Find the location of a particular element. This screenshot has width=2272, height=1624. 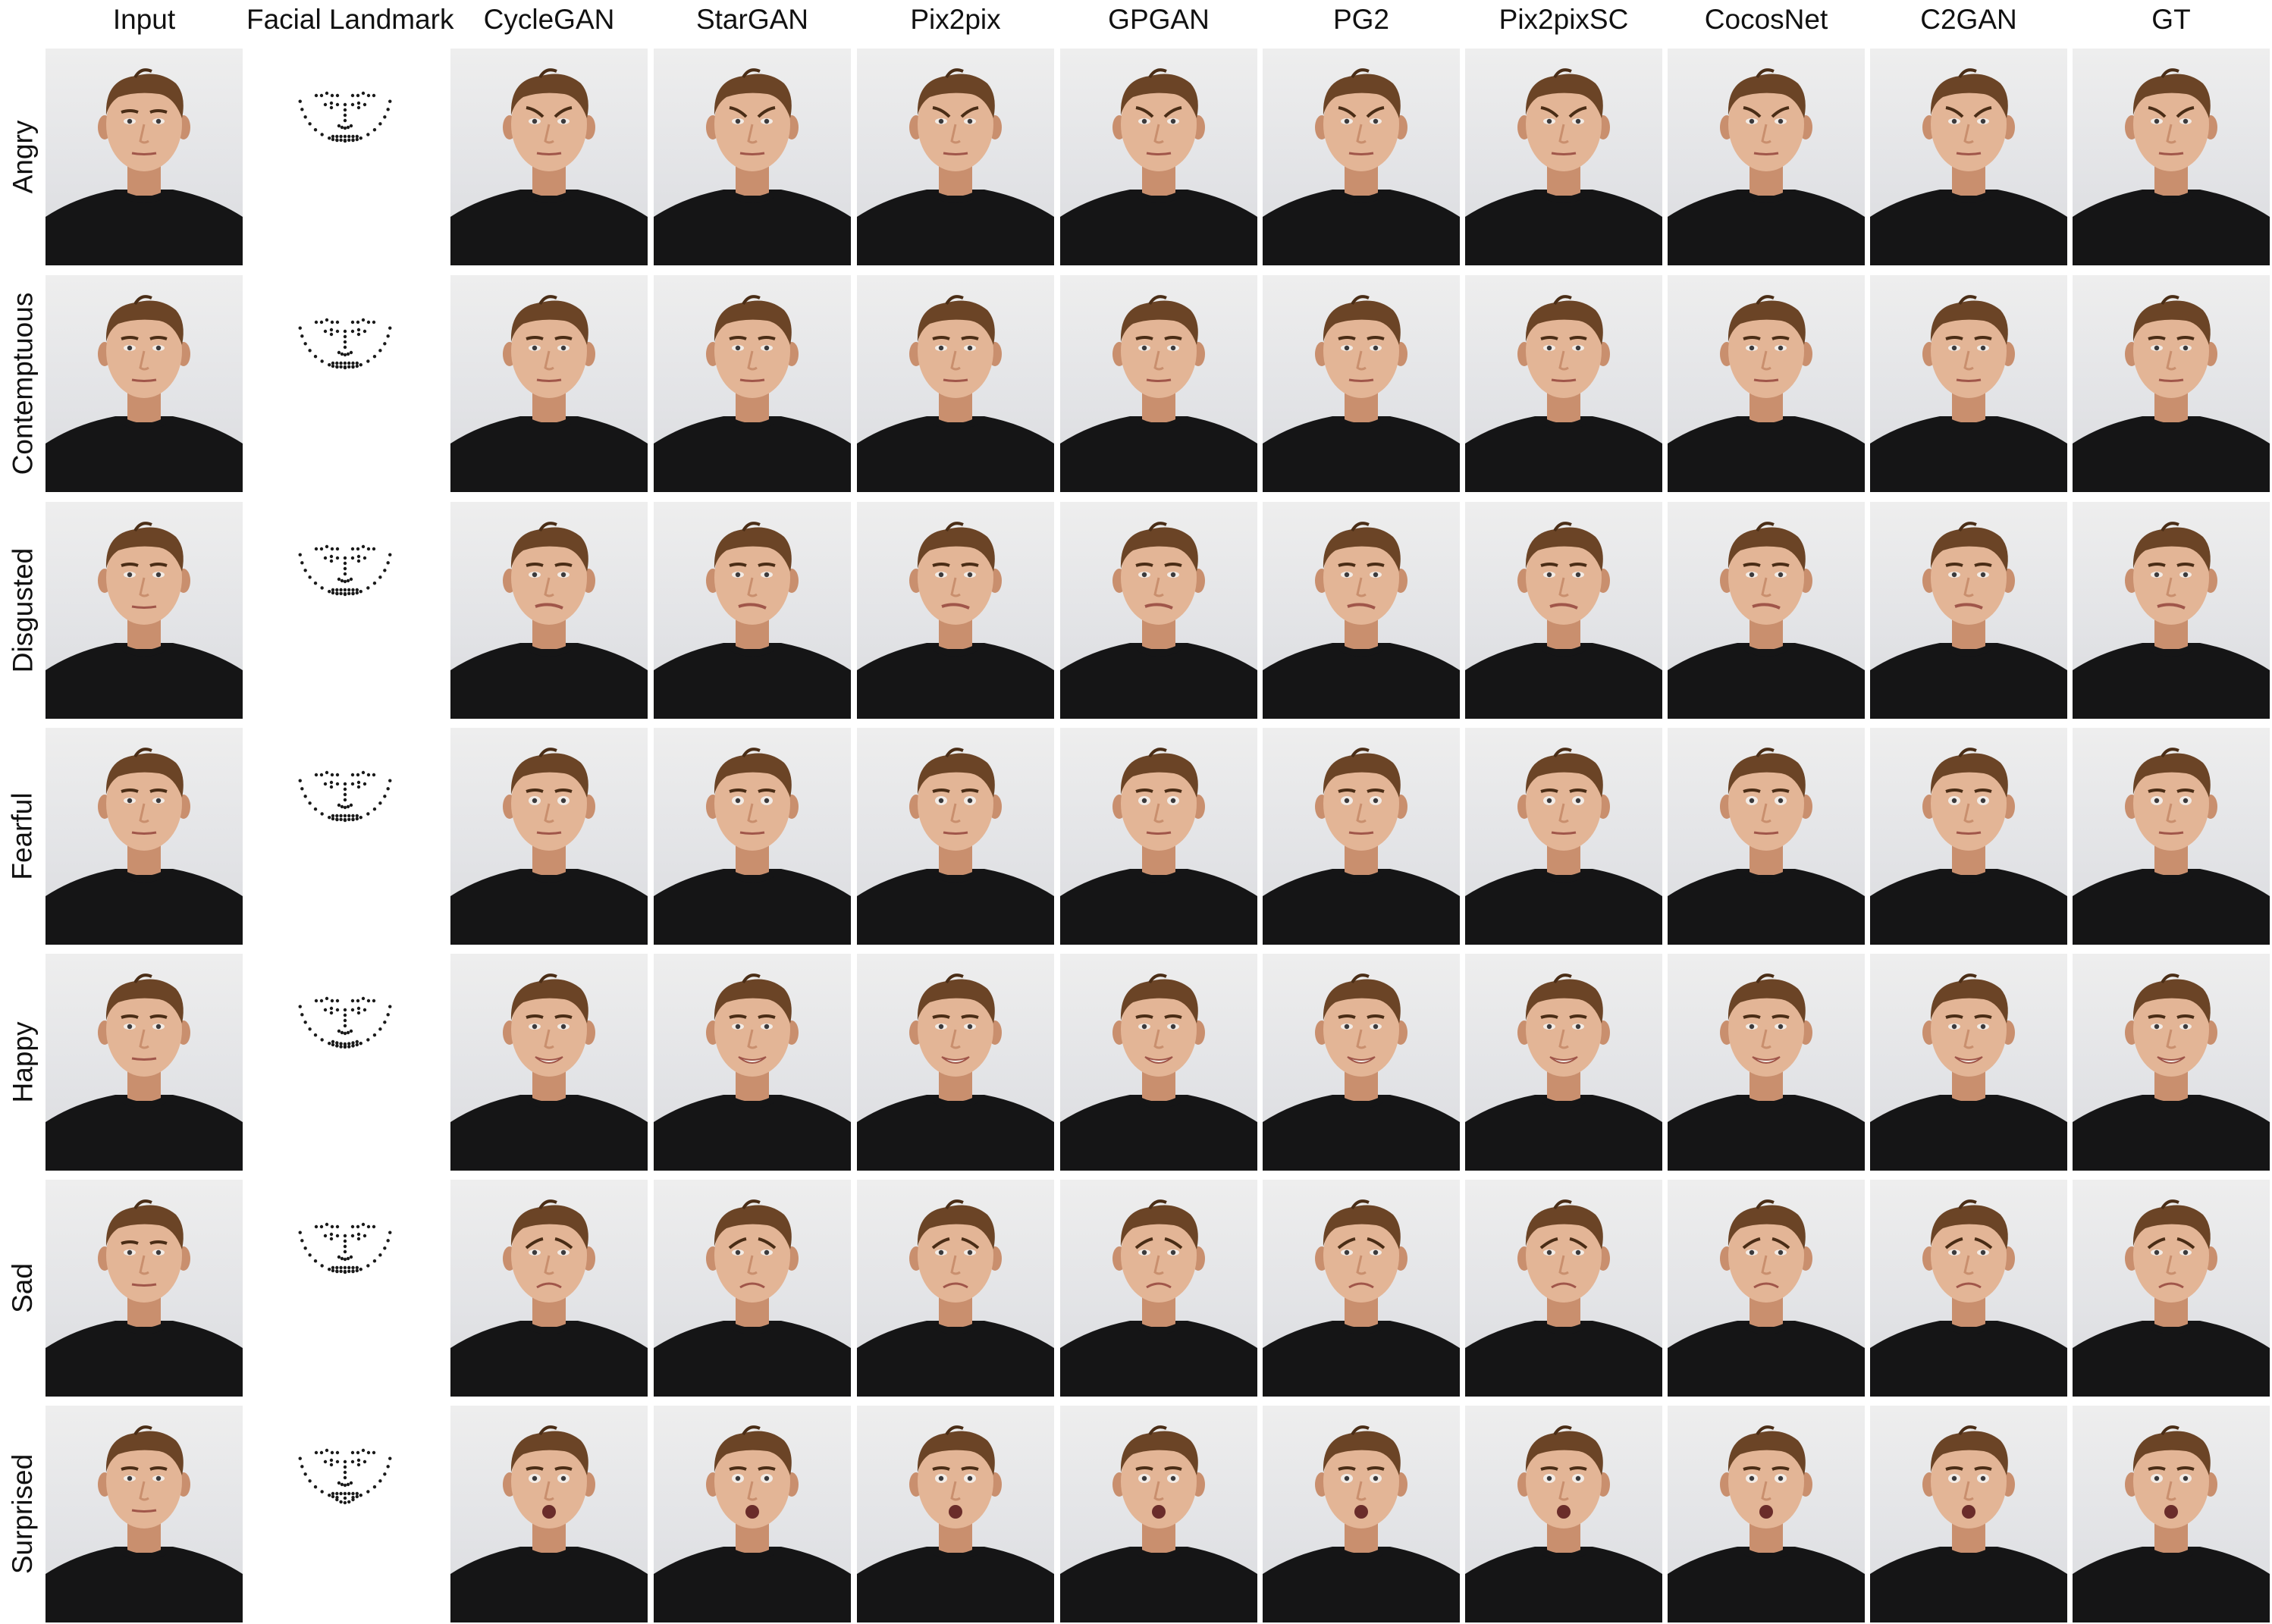

image-disgusted-pix2pixsc is located at coordinates (1564, 610).